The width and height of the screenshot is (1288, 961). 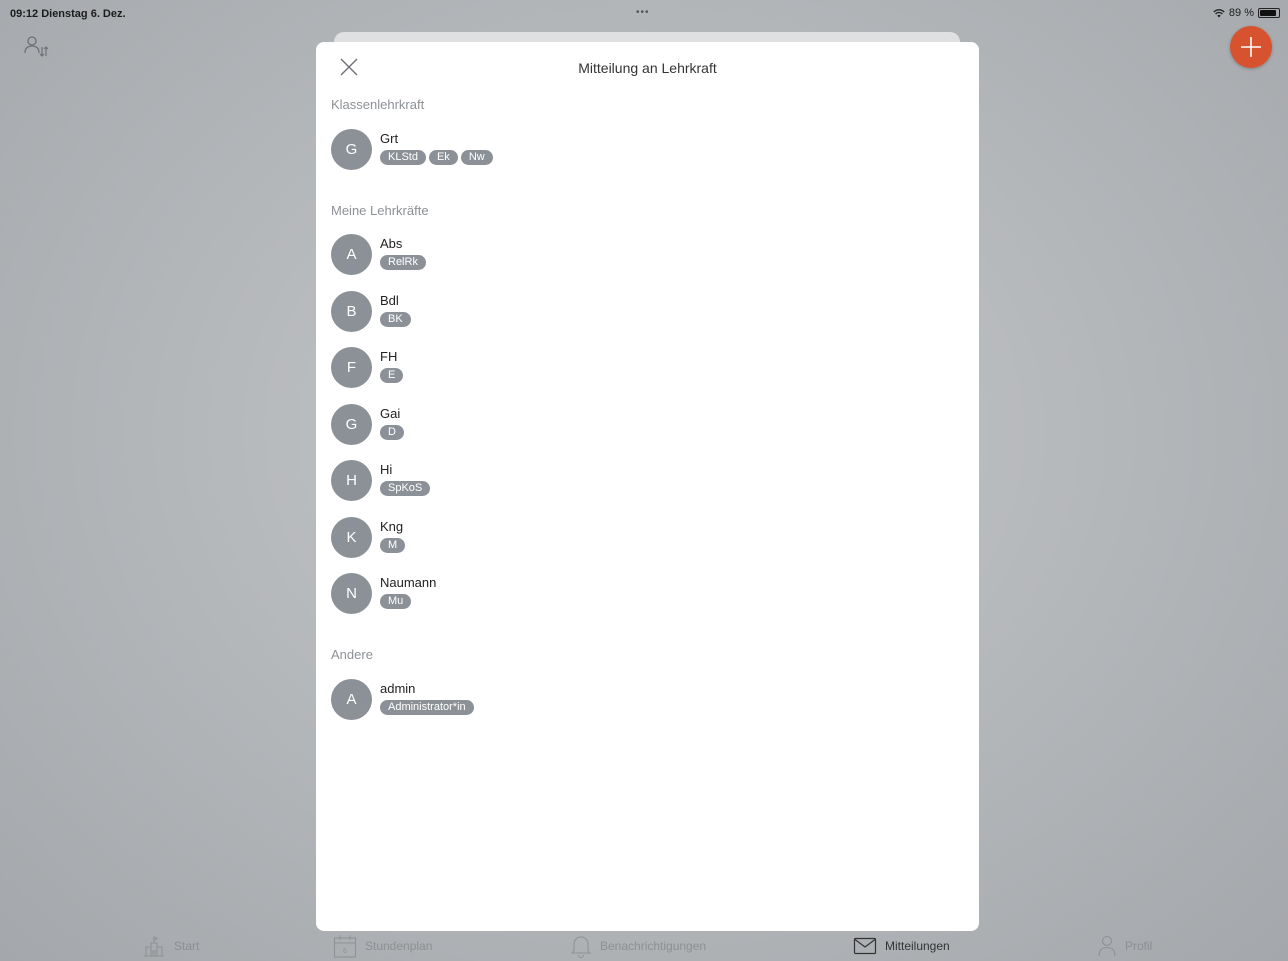 What do you see at coordinates (653, 946) in the screenshot?
I see `tab-label: Benachrichtigungen` at bounding box center [653, 946].